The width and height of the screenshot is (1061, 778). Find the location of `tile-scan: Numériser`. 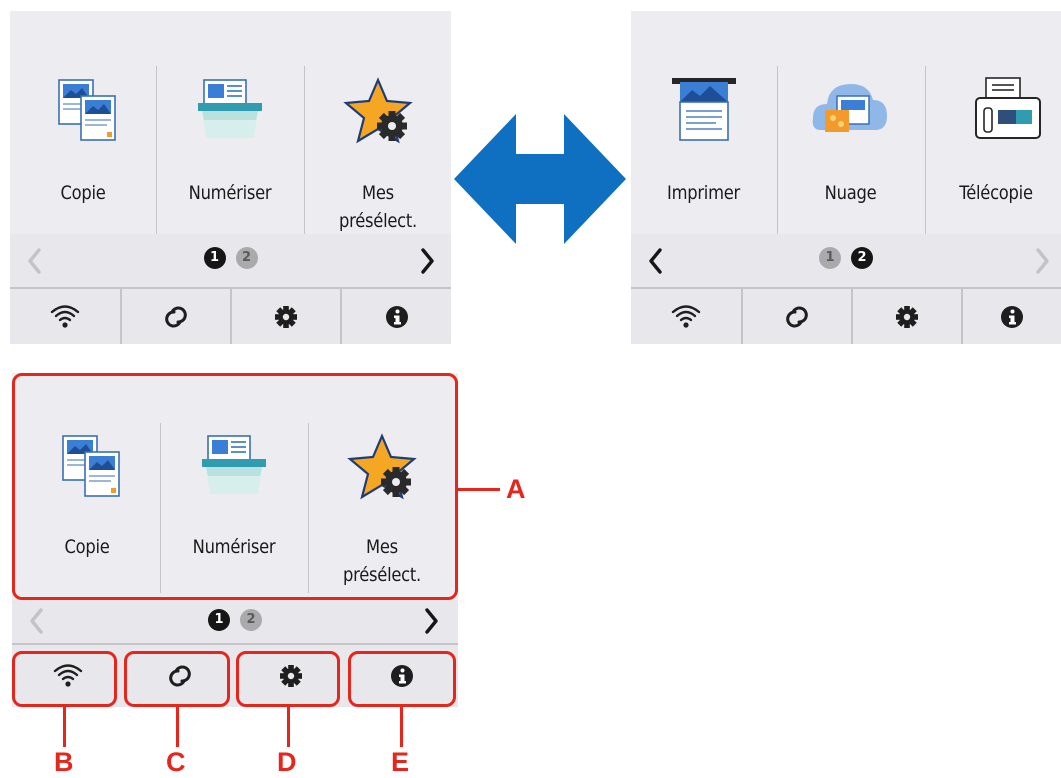

tile-scan: Numériser is located at coordinates (230, 131).